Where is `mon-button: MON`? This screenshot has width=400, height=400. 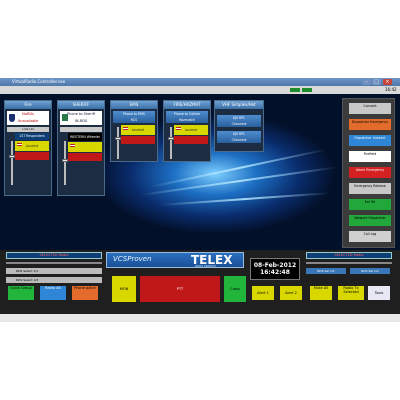 mon-button: MON is located at coordinates (124, 289).